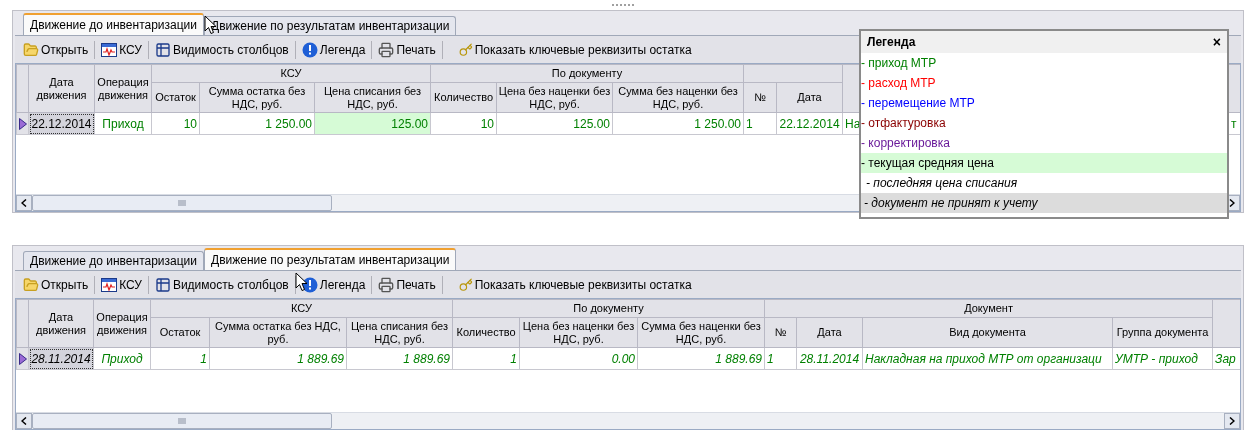 This screenshot has height=430, width=1256. What do you see at coordinates (899, 83) in the screenshot?
I see `legend-item: - расход МТР` at bounding box center [899, 83].